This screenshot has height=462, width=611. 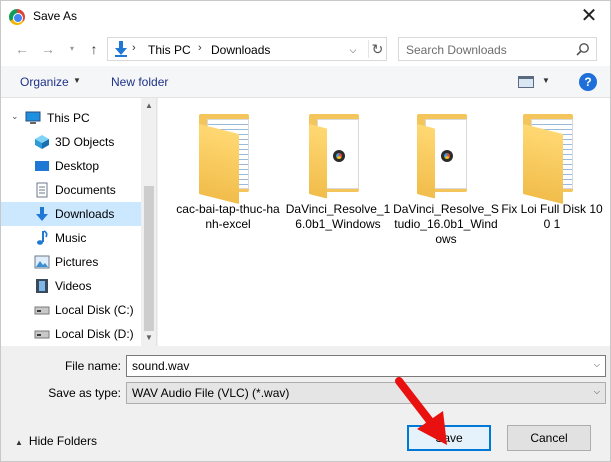 I want to click on file-name-value: sound.wav, so click(x=161, y=366).